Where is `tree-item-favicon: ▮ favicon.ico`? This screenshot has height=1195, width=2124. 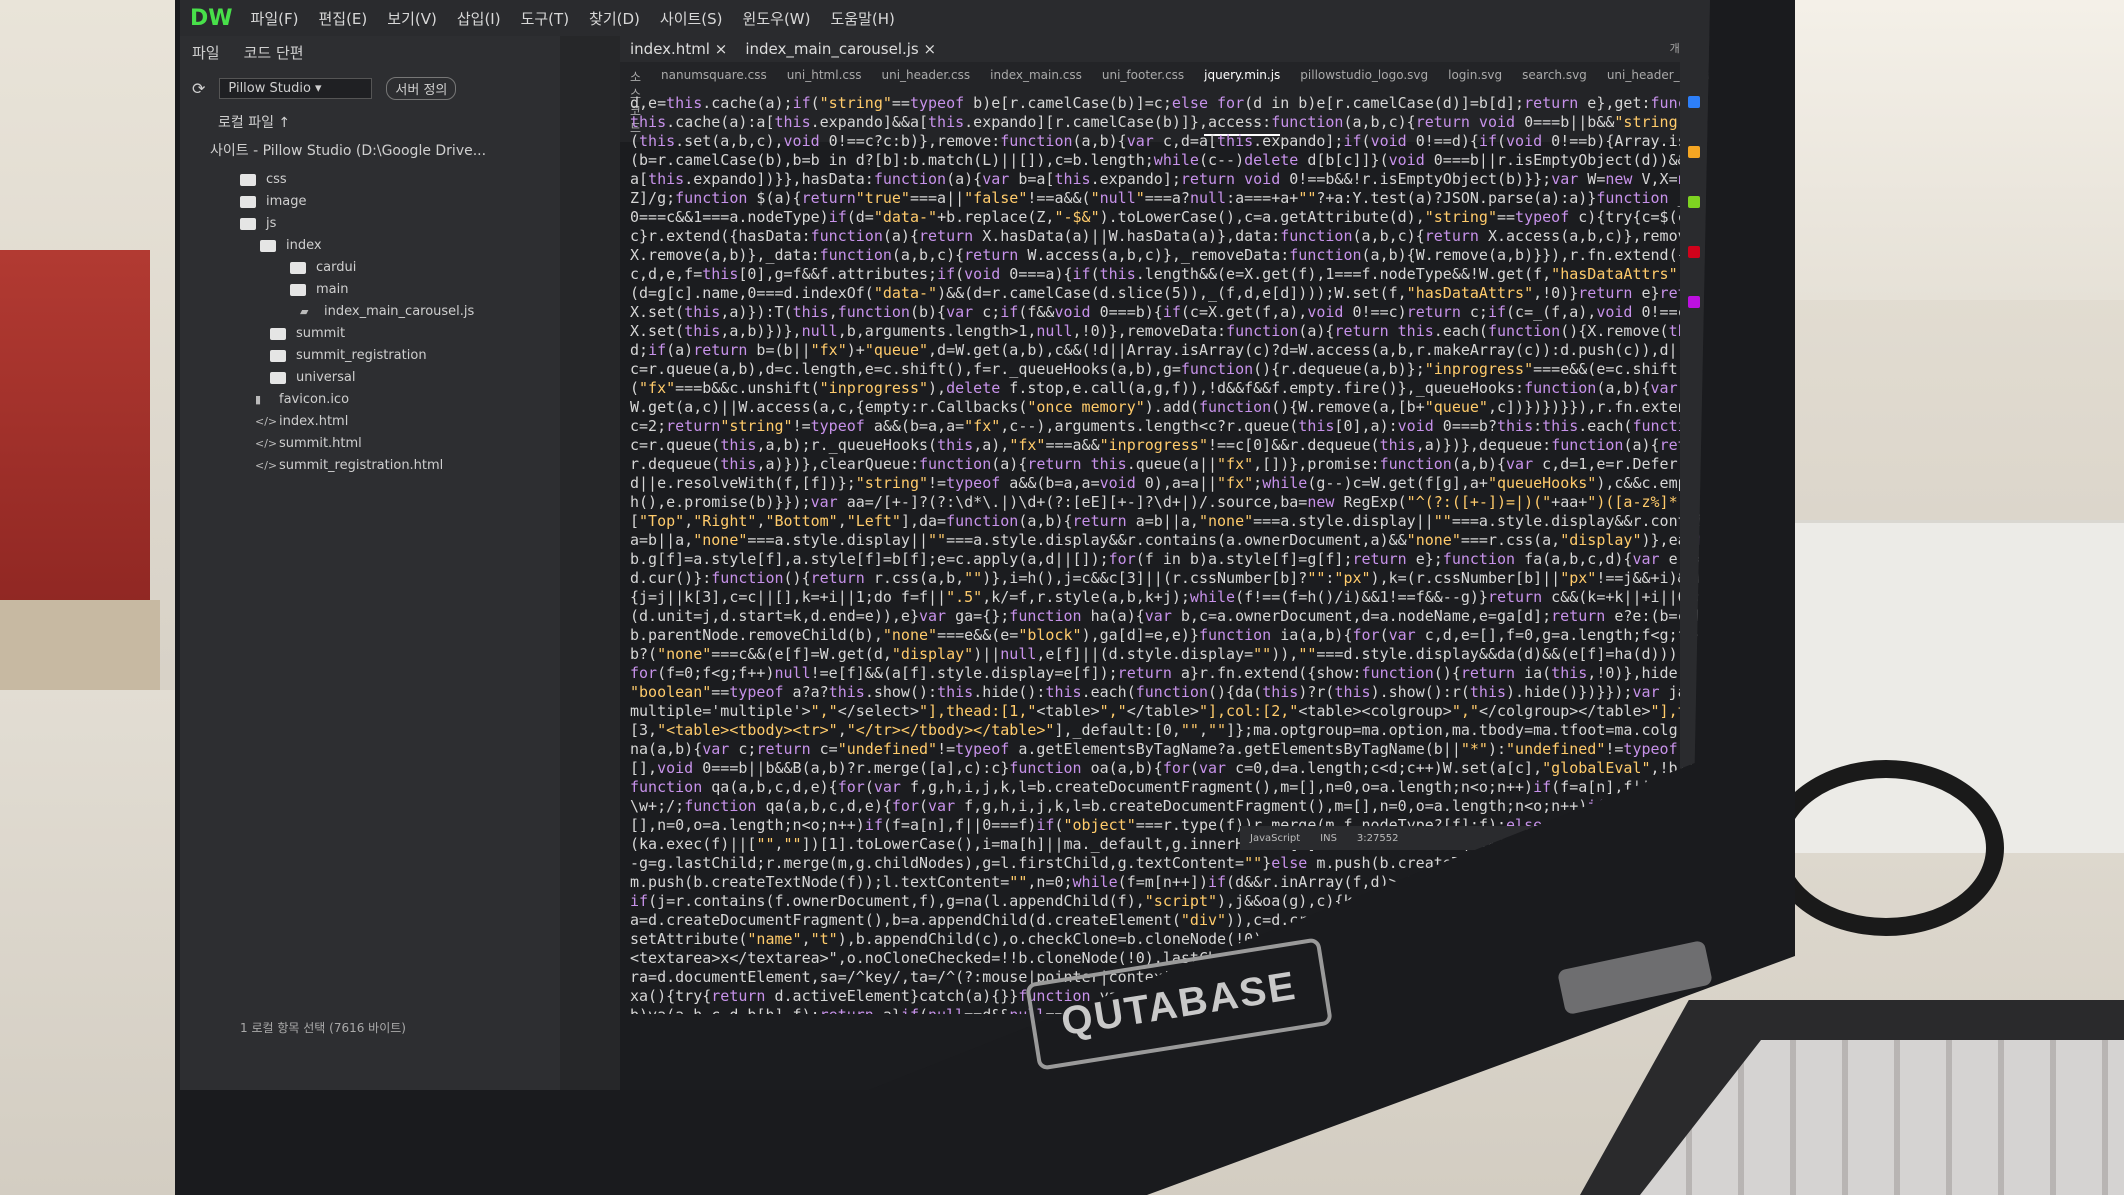
tree-item-favicon: ▮ favicon.ico is located at coordinates (302, 399).